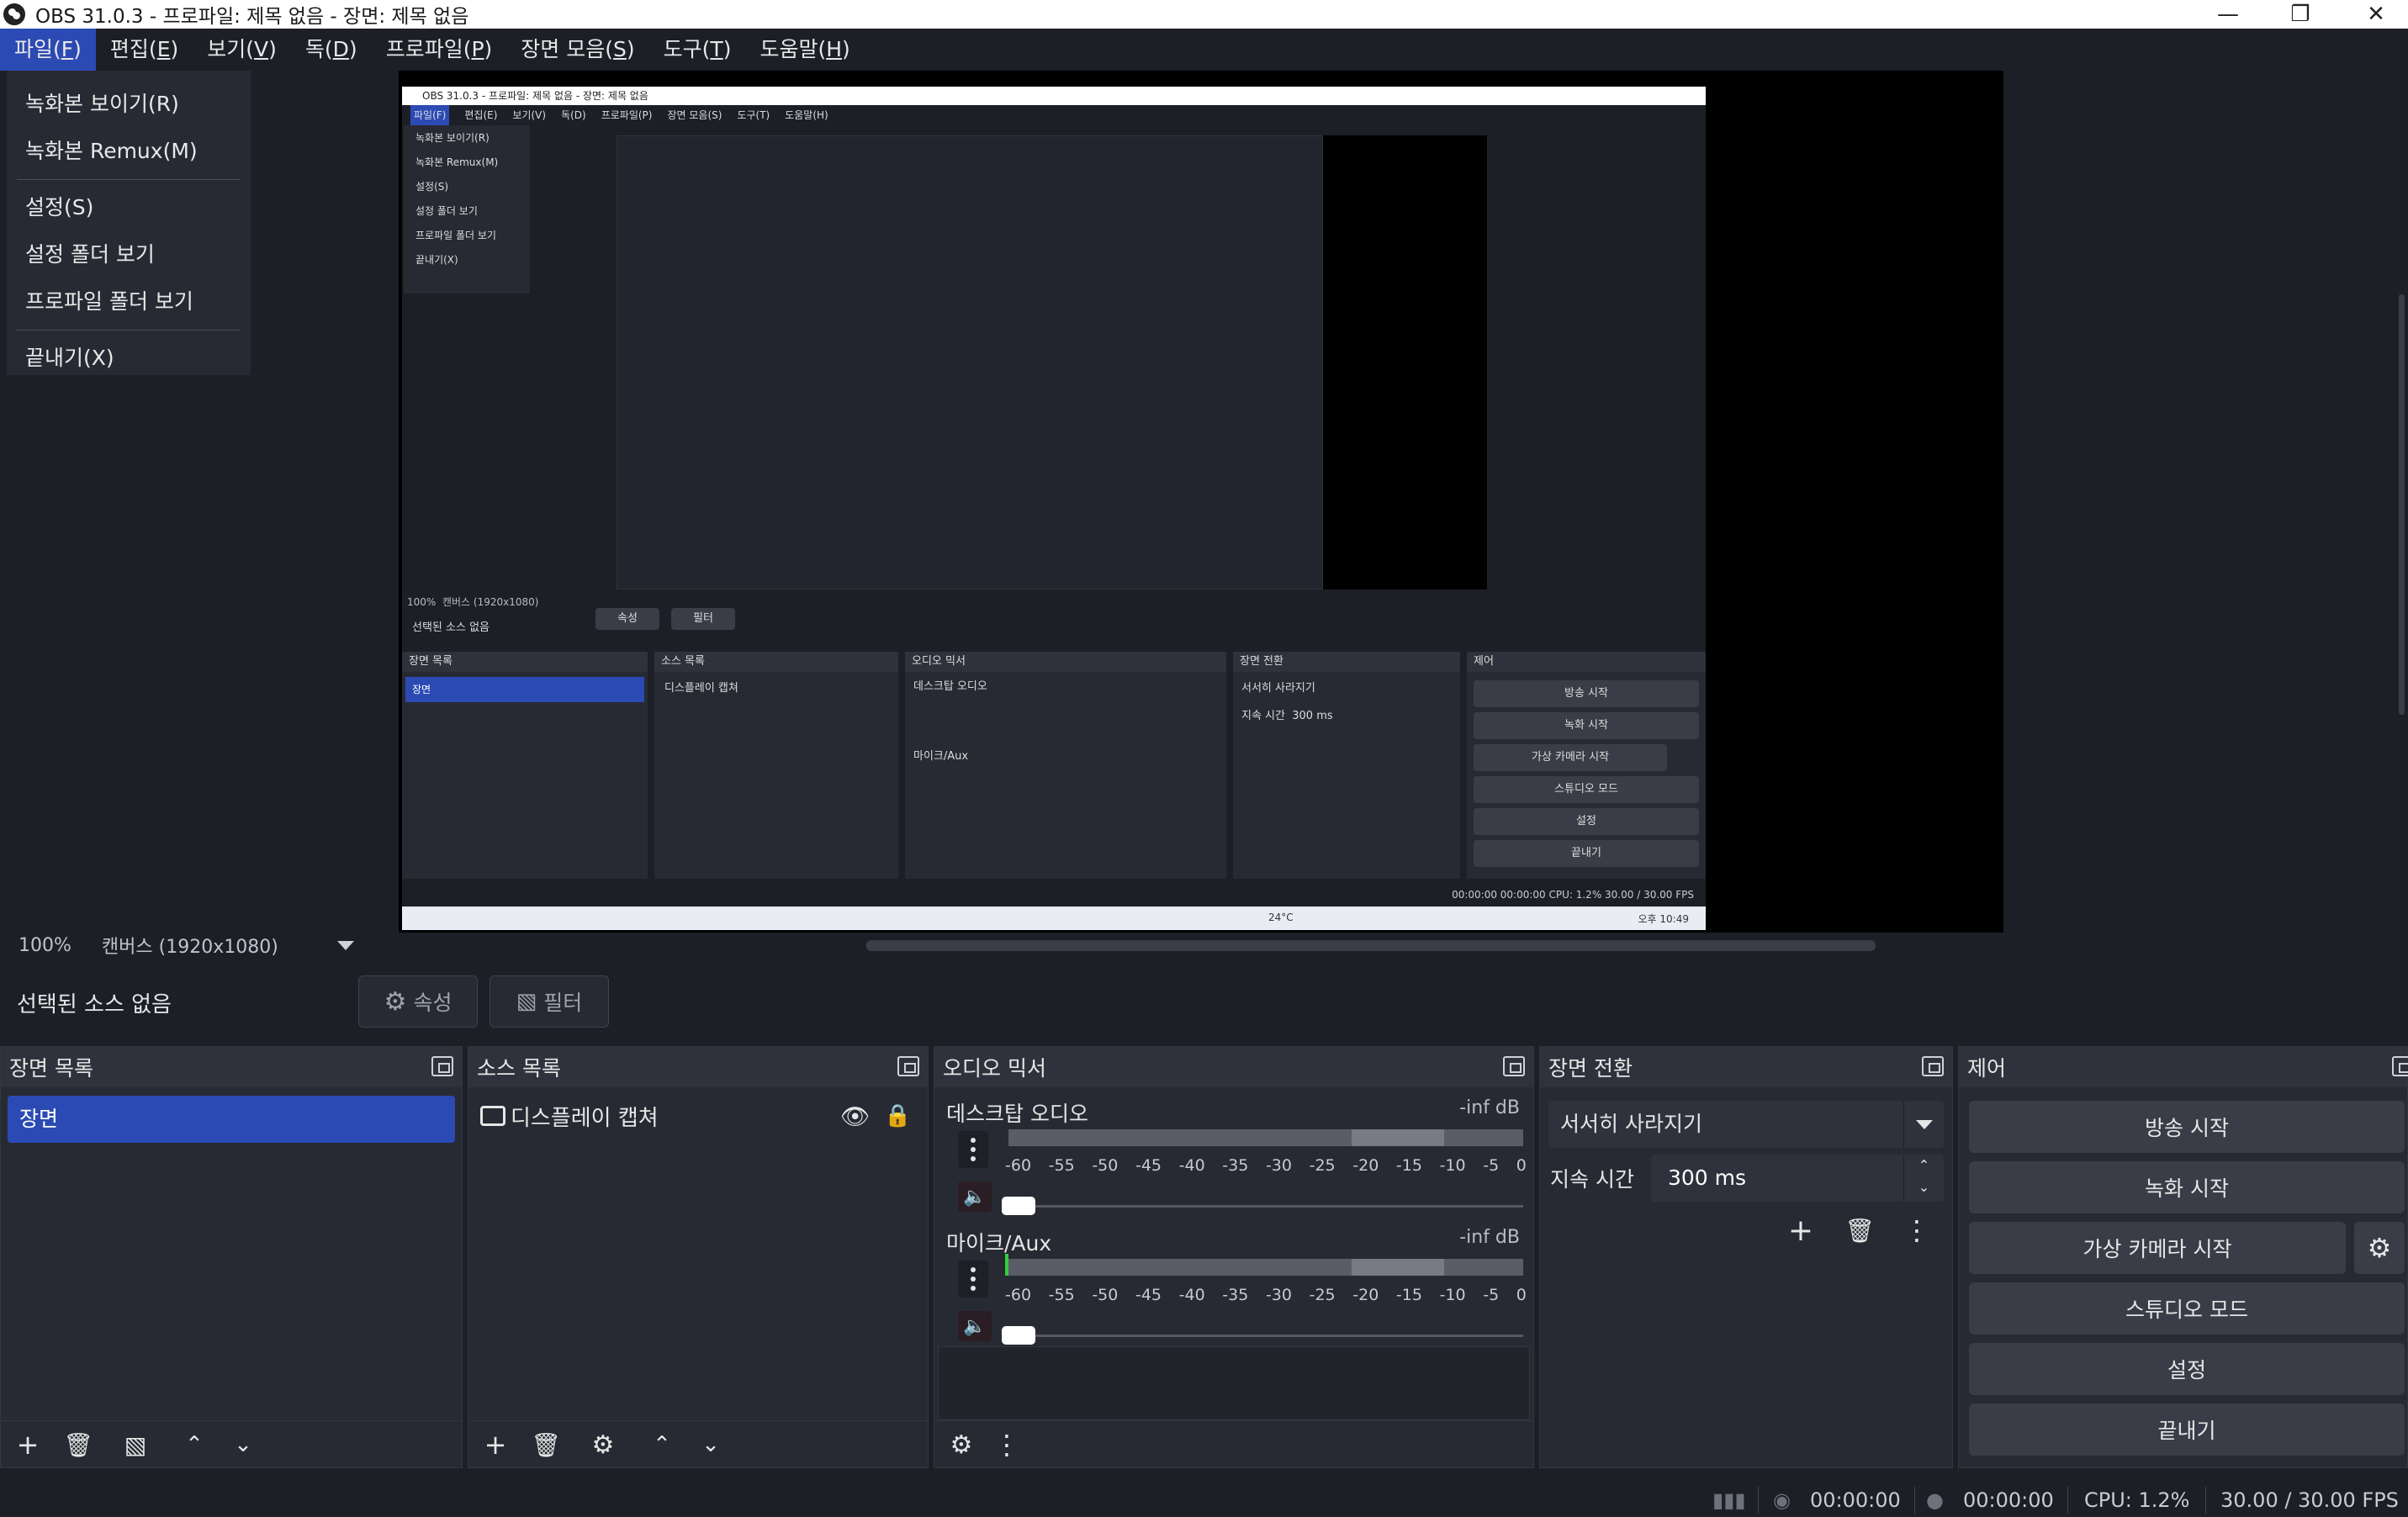 The height and width of the screenshot is (1517, 2408). I want to click on nested-menu-entry: 녹화본 Remux(M), so click(457, 162).